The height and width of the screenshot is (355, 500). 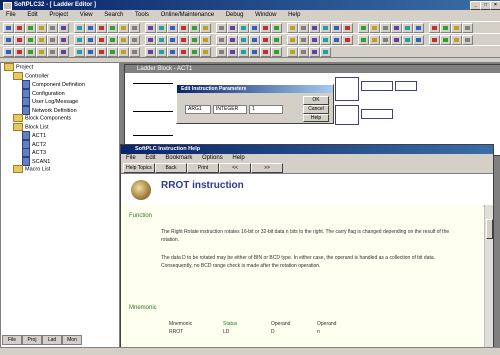 I want to click on tree-item: ACT3, so click(x=60, y=152).